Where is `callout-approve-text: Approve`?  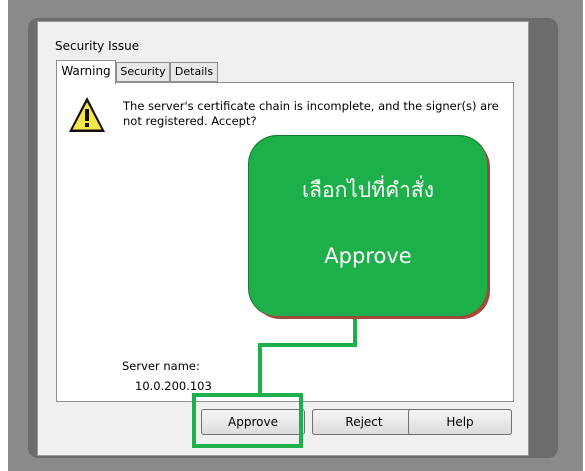 callout-approve-text: Approve is located at coordinates (368, 256).